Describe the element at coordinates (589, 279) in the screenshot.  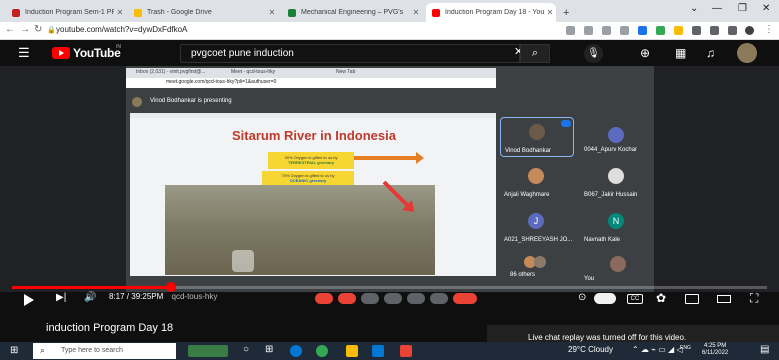
I see `participant-name: You` at that location.